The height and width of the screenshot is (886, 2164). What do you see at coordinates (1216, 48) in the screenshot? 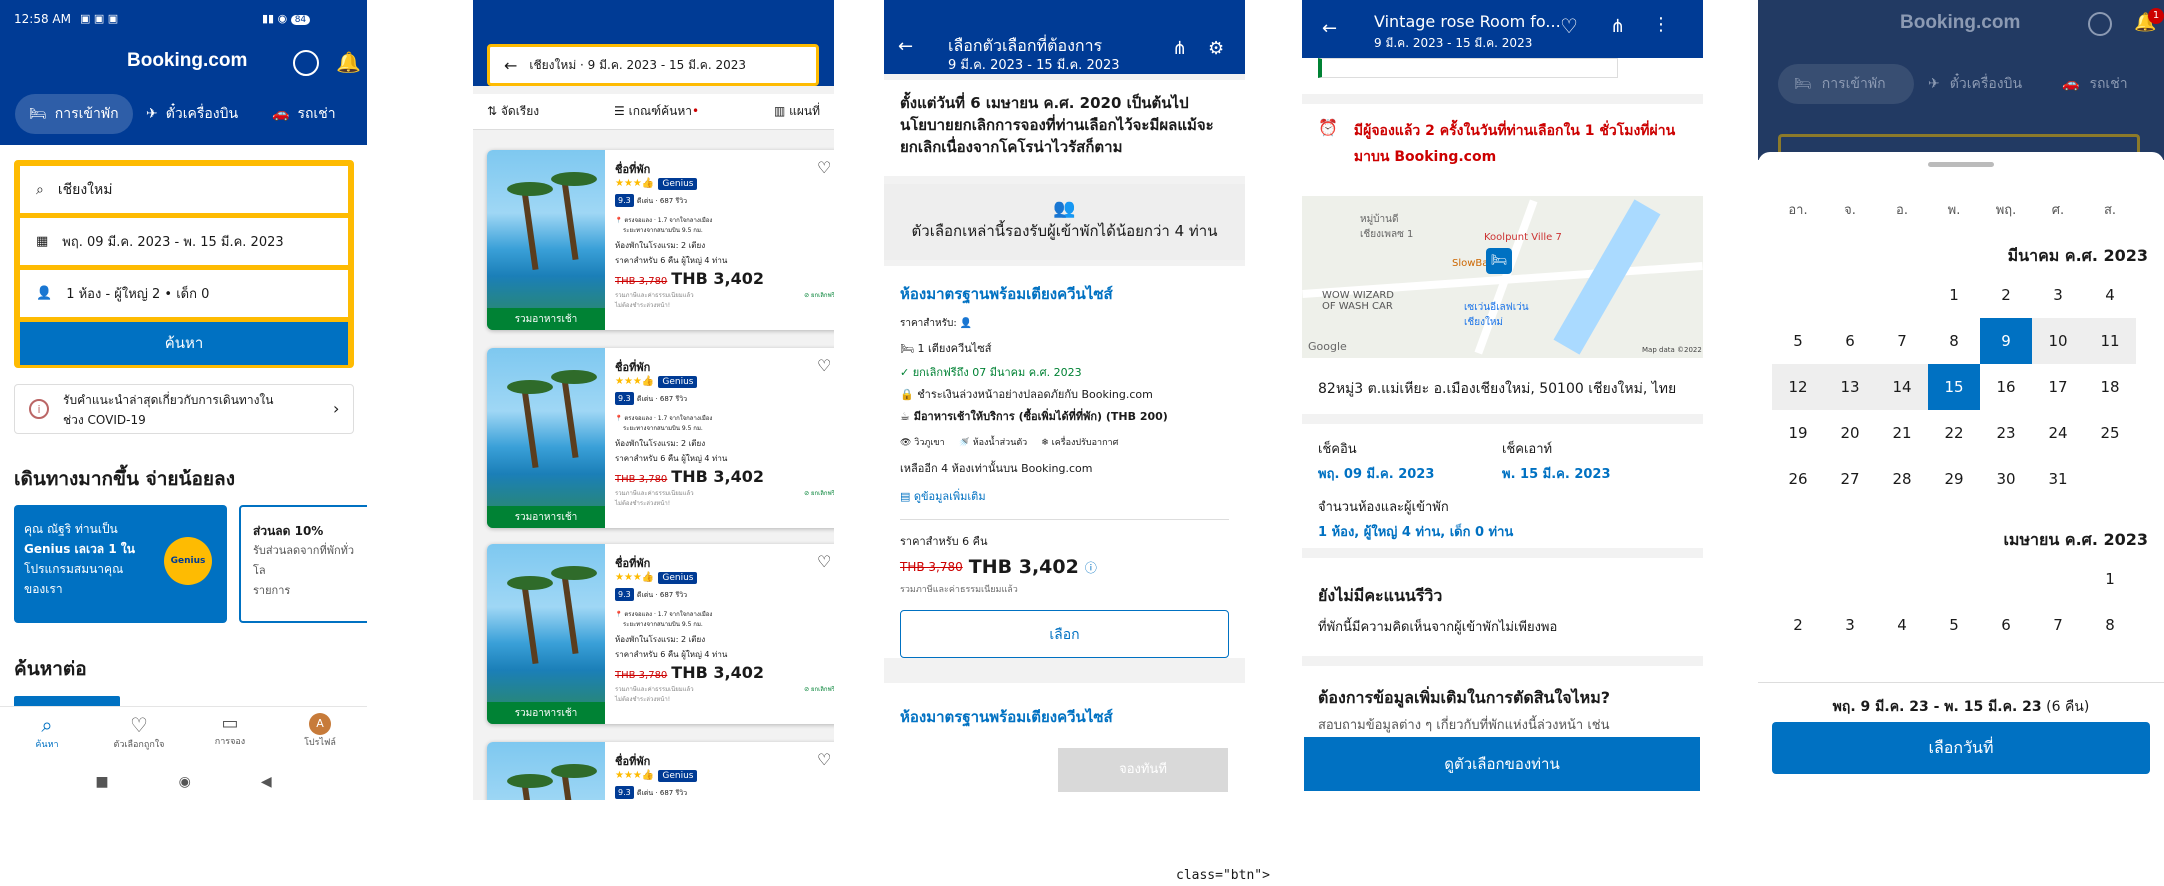
I see `settings-icon: ⚙` at bounding box center [1216, 48].